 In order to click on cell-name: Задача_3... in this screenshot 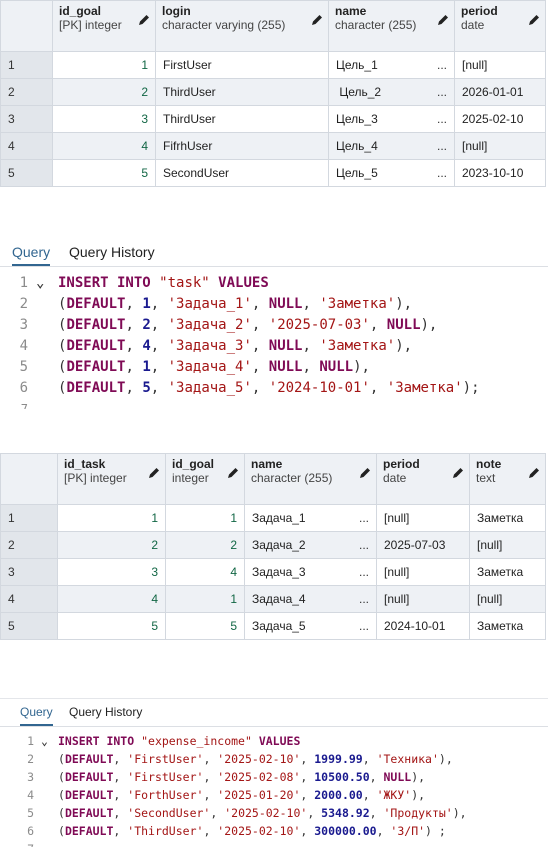, I will do `click(310, 572)`.